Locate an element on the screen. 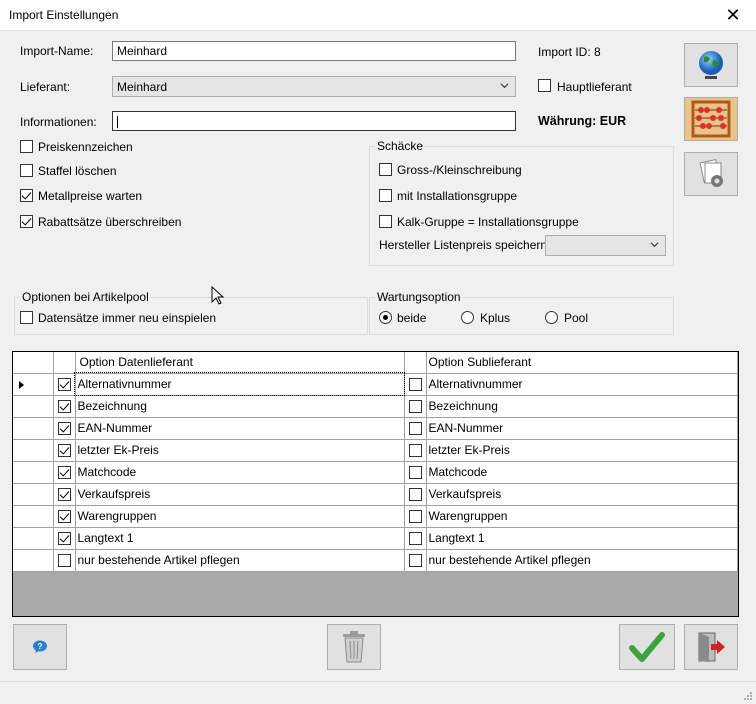  chevron-down-icon is located at coordinates (654, 245).